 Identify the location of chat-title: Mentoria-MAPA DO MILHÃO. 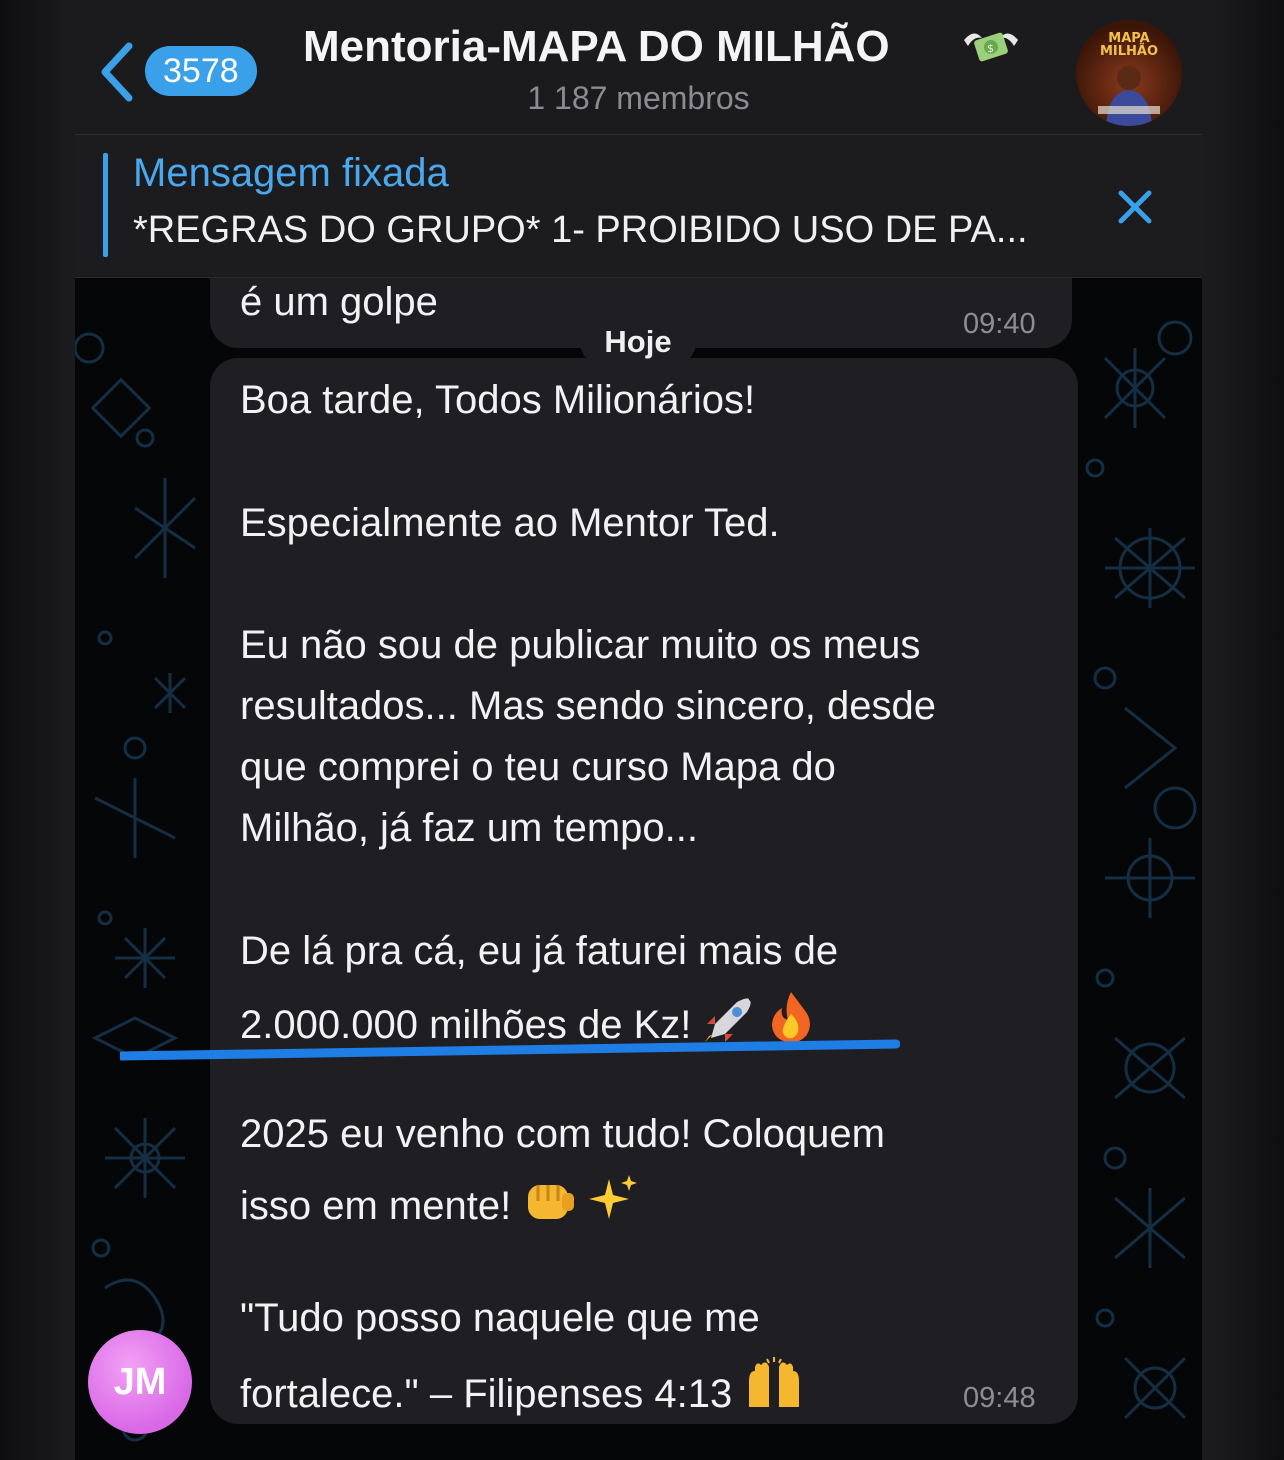
(596, 47).